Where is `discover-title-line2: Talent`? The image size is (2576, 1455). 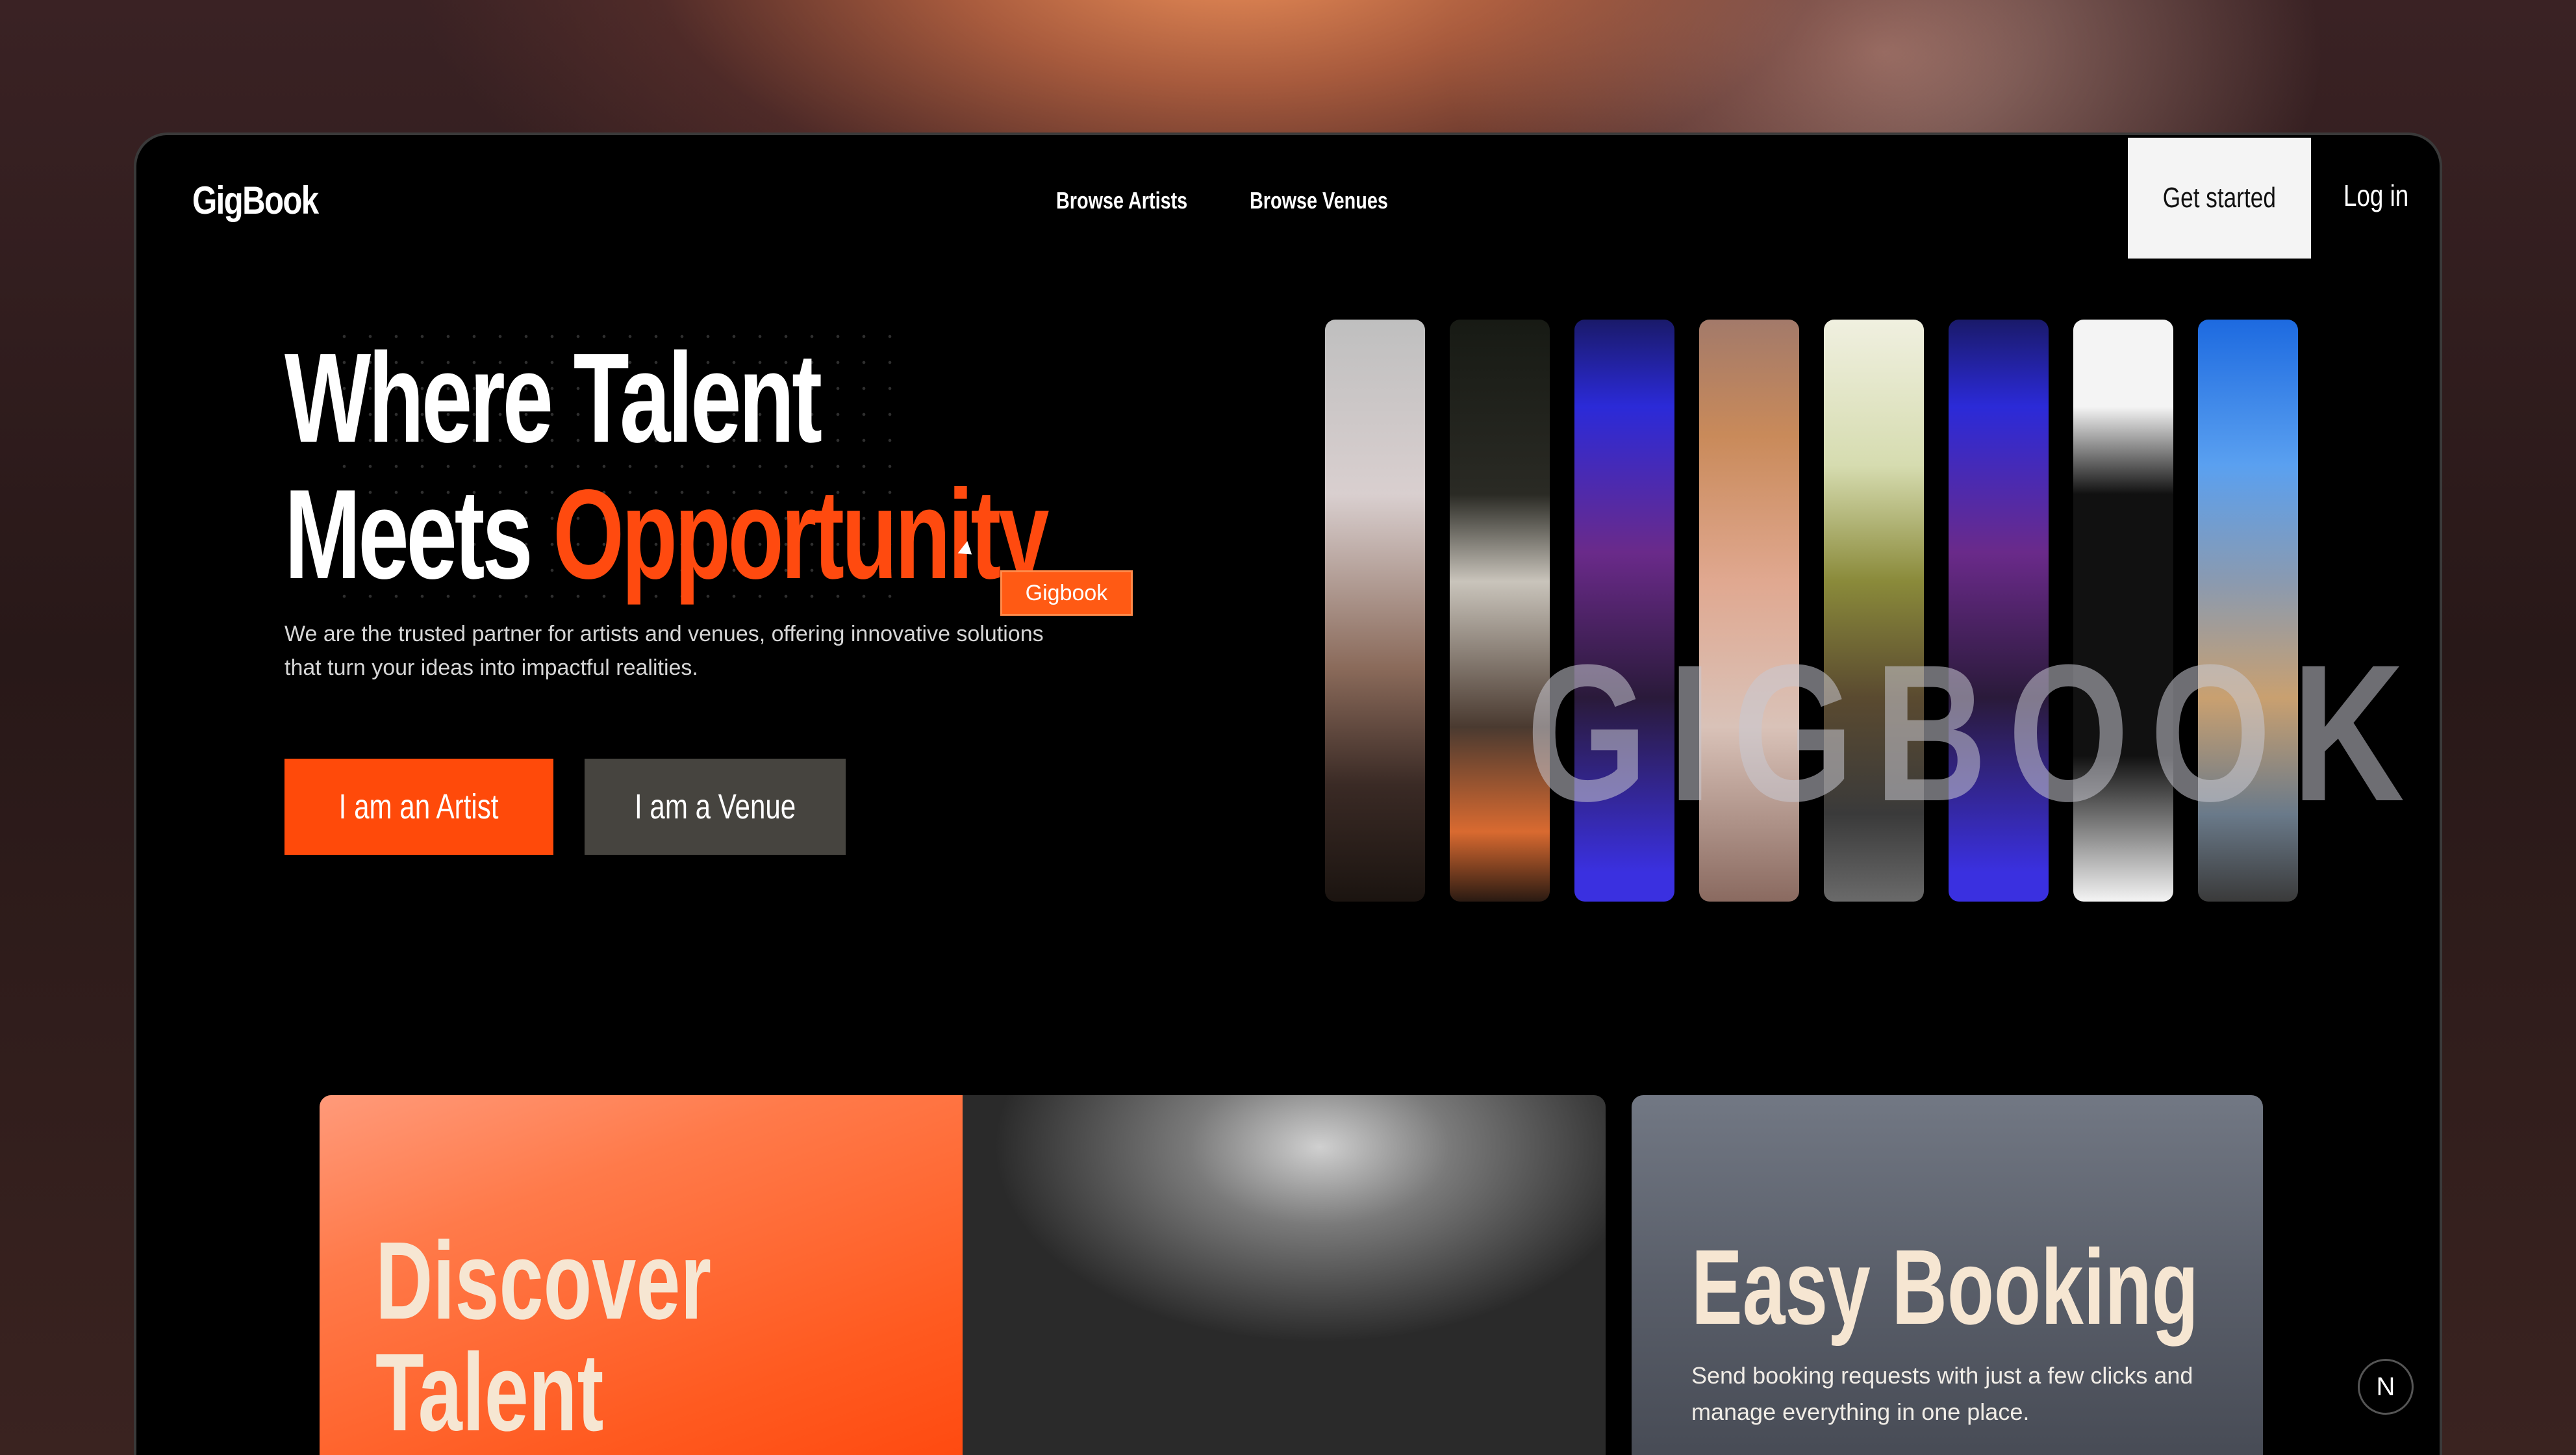
discover-title-line2: Talent is located at coordinates (490, 1392).